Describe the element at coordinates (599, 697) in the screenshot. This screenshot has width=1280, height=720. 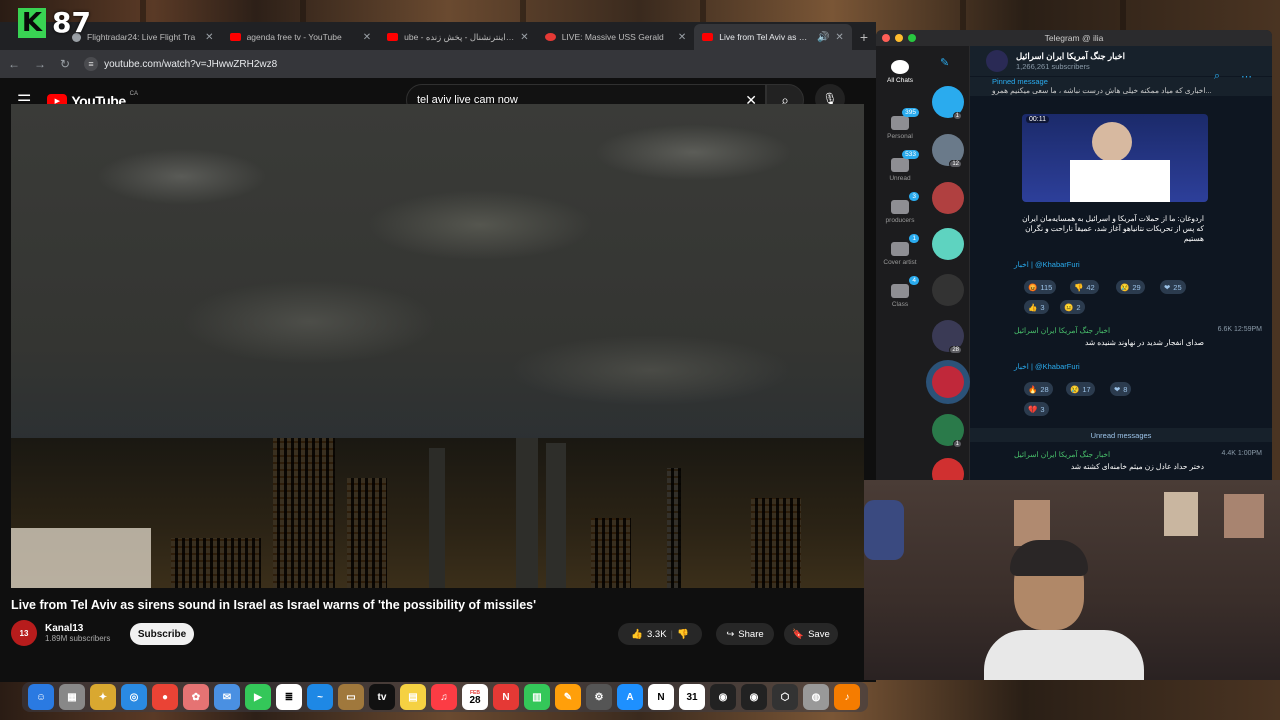
I see `settings-icon: ⚙` at that location.